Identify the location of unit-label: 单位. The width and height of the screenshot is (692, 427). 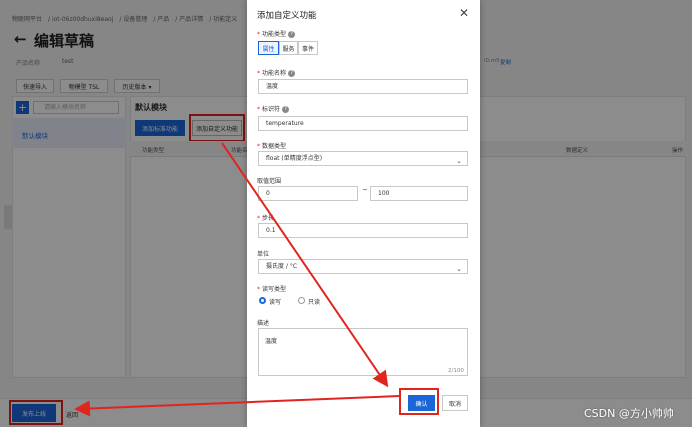
(263, 254).